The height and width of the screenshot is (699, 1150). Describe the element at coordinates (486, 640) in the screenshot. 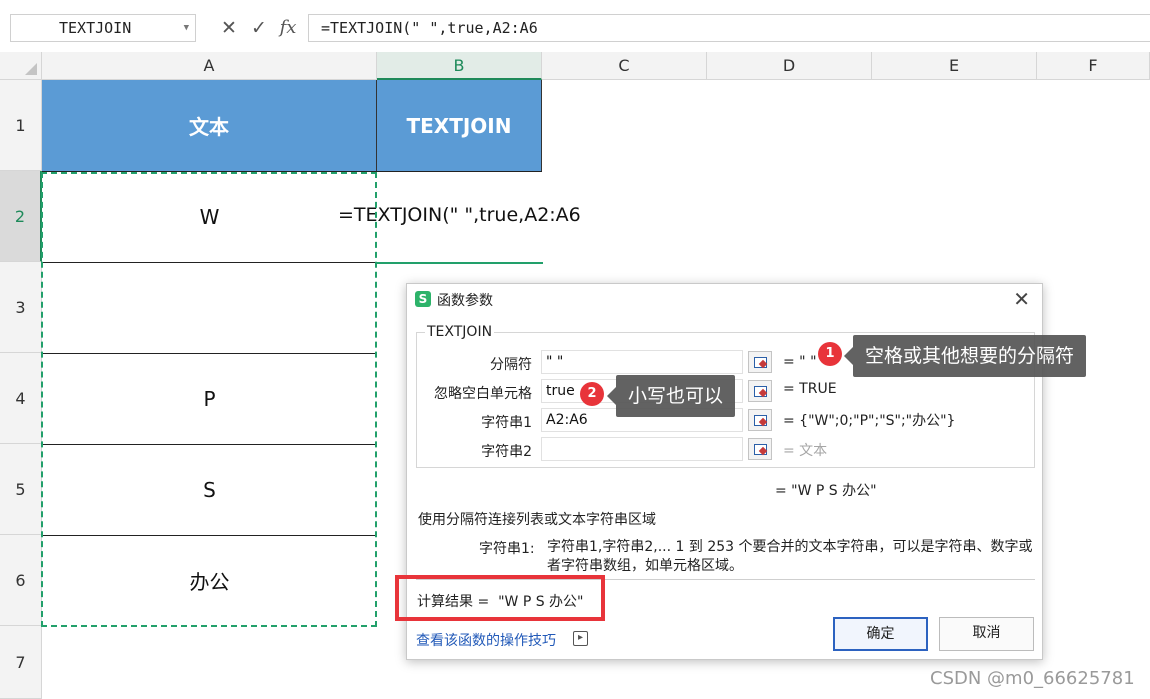

I see `help-link: 查看该函数的操作技巧` at that location.